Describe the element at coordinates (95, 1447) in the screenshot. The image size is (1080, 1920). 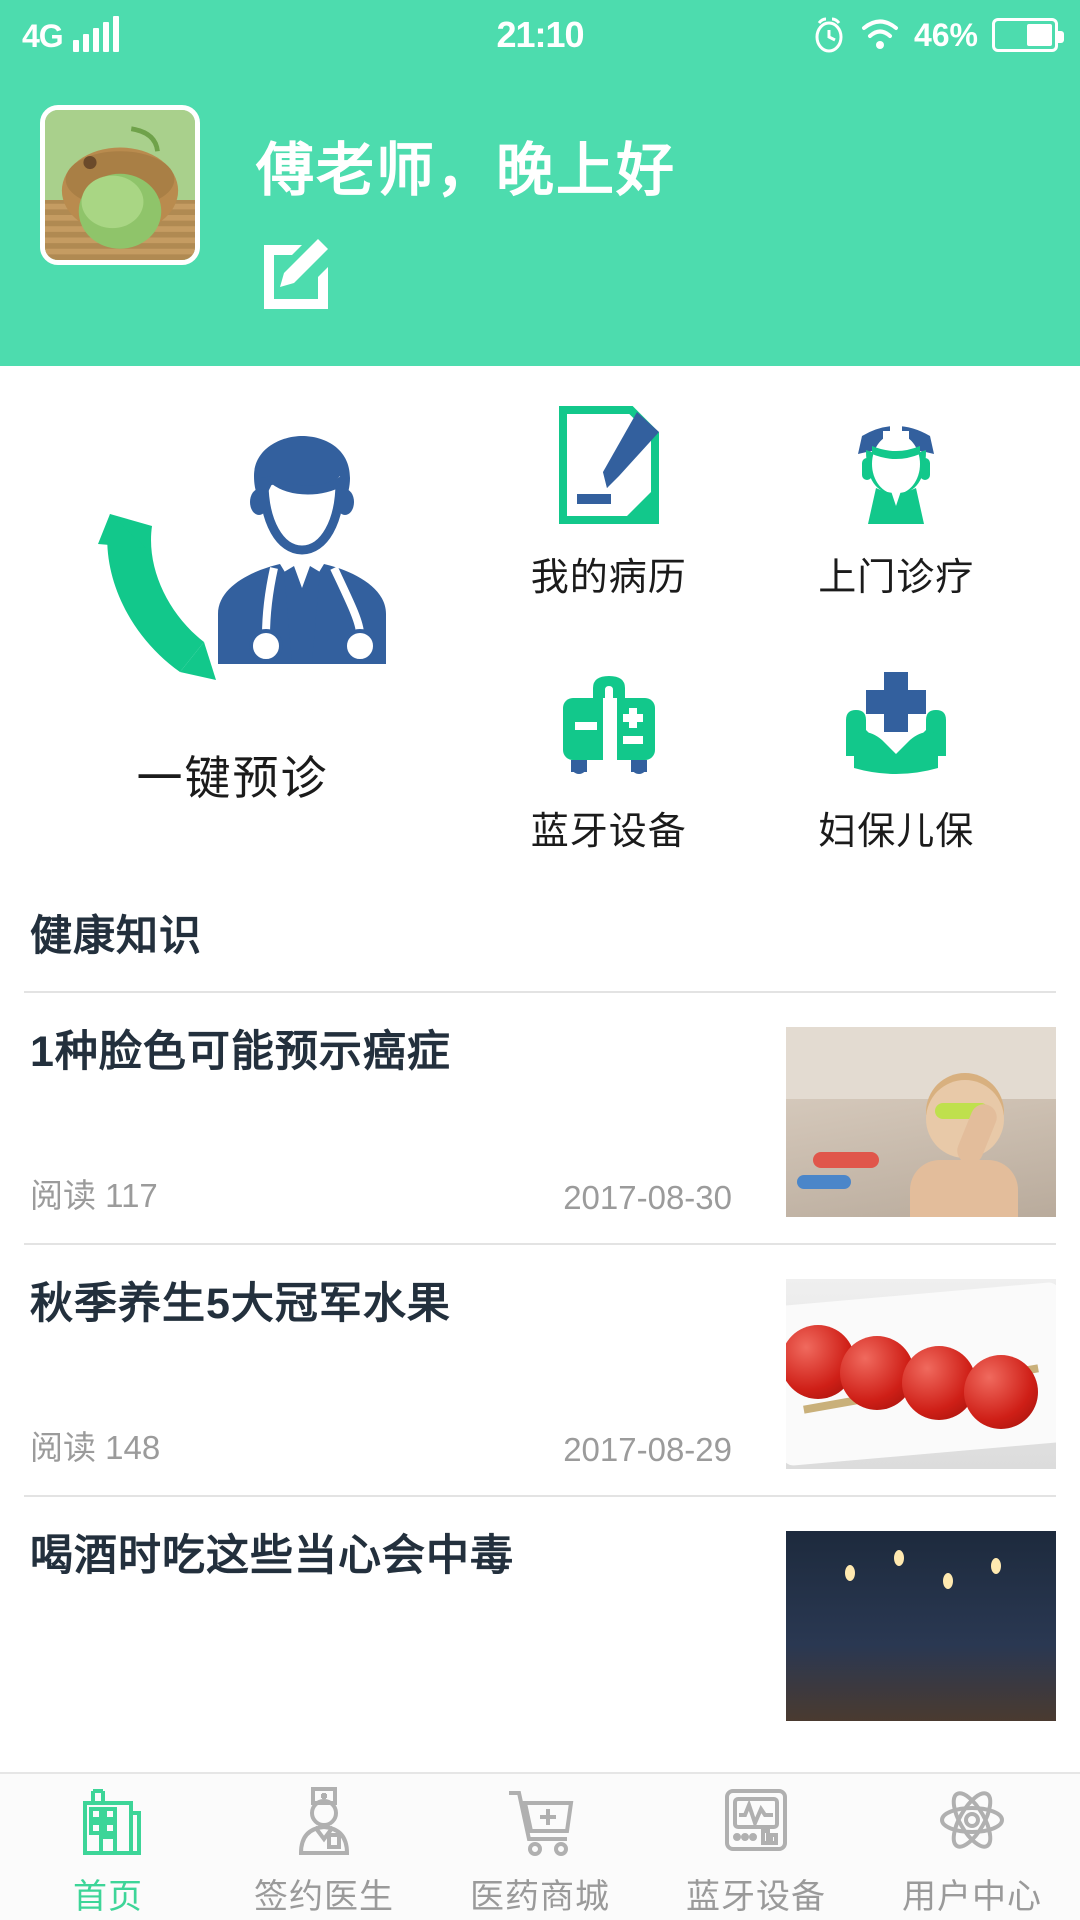
I see `article-read-count: 阅读 148` at that location.